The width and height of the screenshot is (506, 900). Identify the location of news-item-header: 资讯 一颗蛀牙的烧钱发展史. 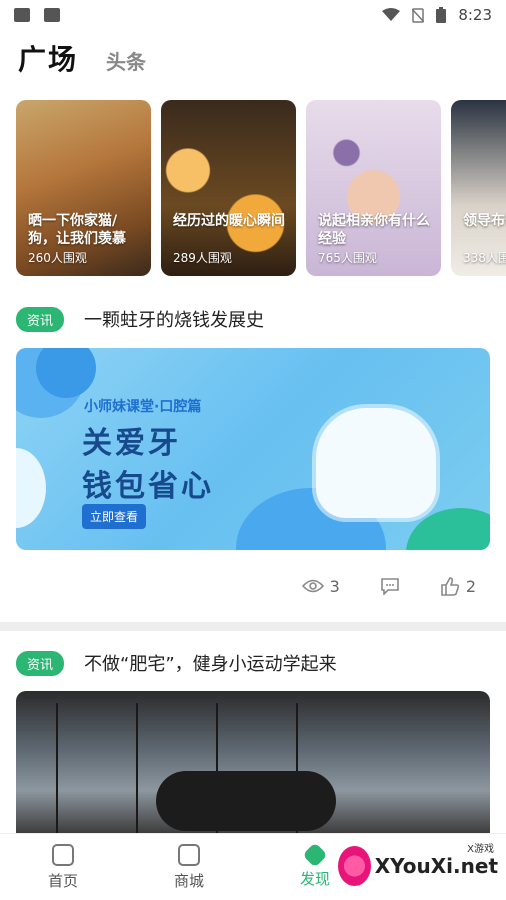
(140, 319).